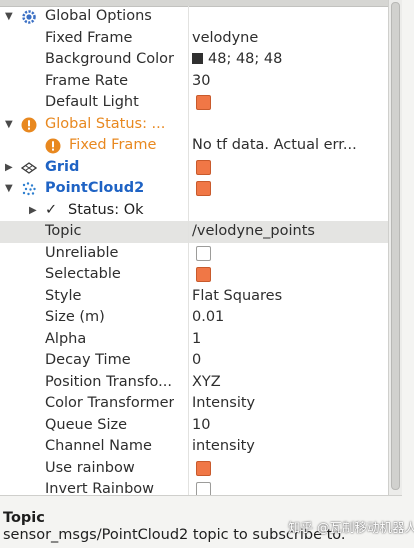 The image size is (414, 548). Describe the element at coordinates (87, 80) in the screenshot. I see `prop-name: Frame Rate` at that location.